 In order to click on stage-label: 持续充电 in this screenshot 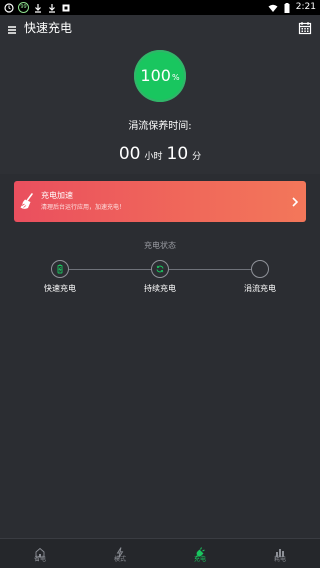, I will do `click(160, 288)`.